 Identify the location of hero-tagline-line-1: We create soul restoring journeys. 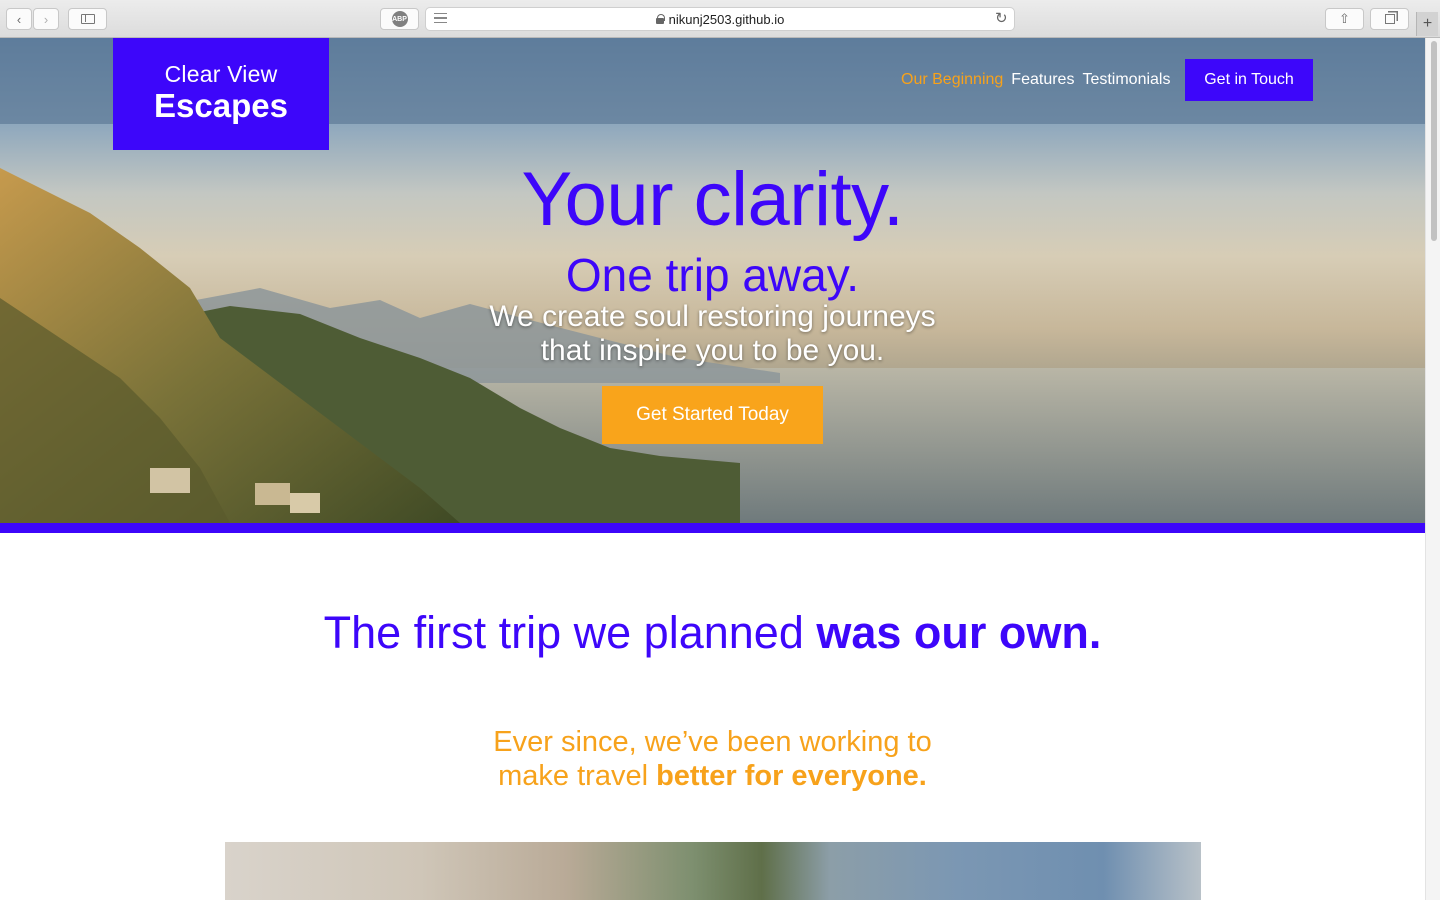
(712, 316).